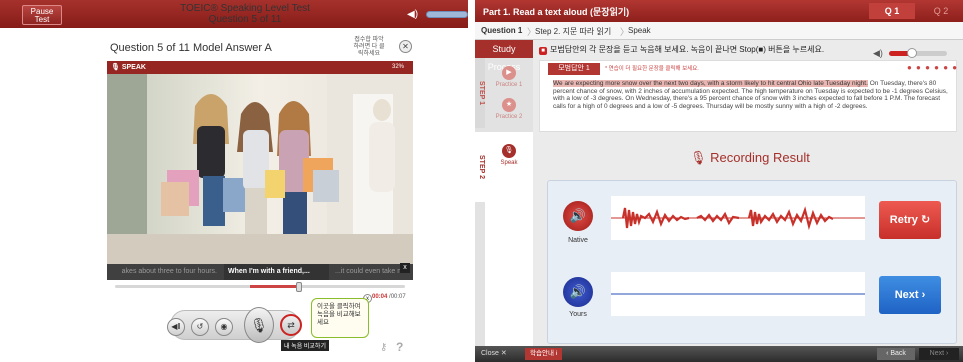  Describe the element at coordinates (509, 85) in the screenshot. I see `sidebar-item-label: Practice 1` at that location.